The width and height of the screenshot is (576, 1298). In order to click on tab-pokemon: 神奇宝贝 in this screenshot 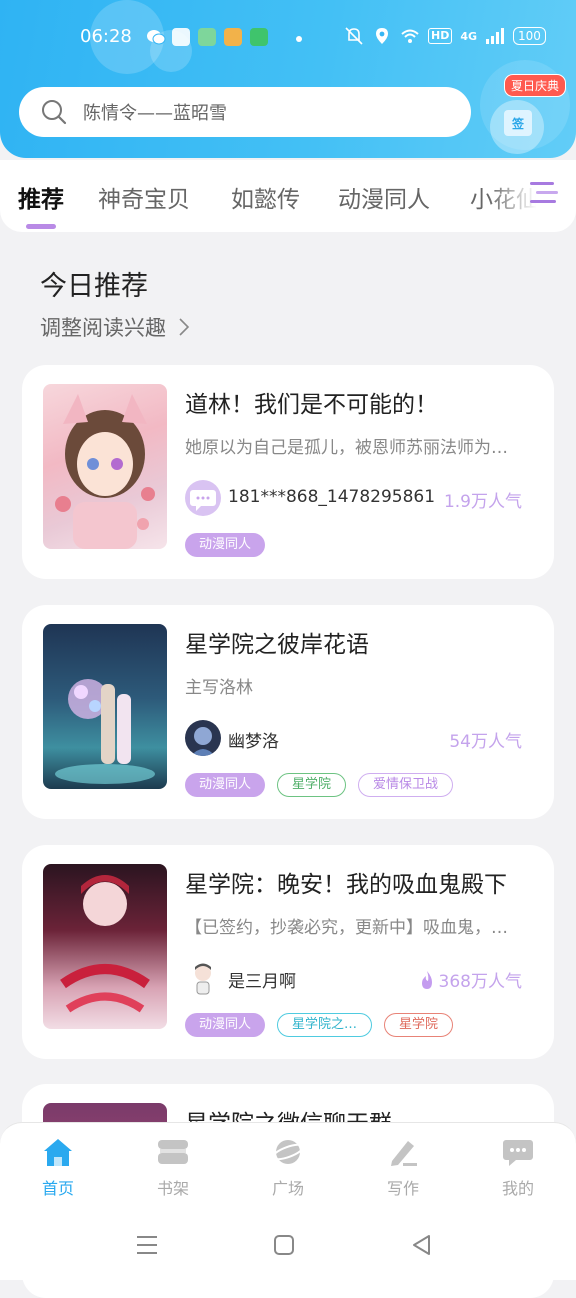, I will do `click(144, 197)`.